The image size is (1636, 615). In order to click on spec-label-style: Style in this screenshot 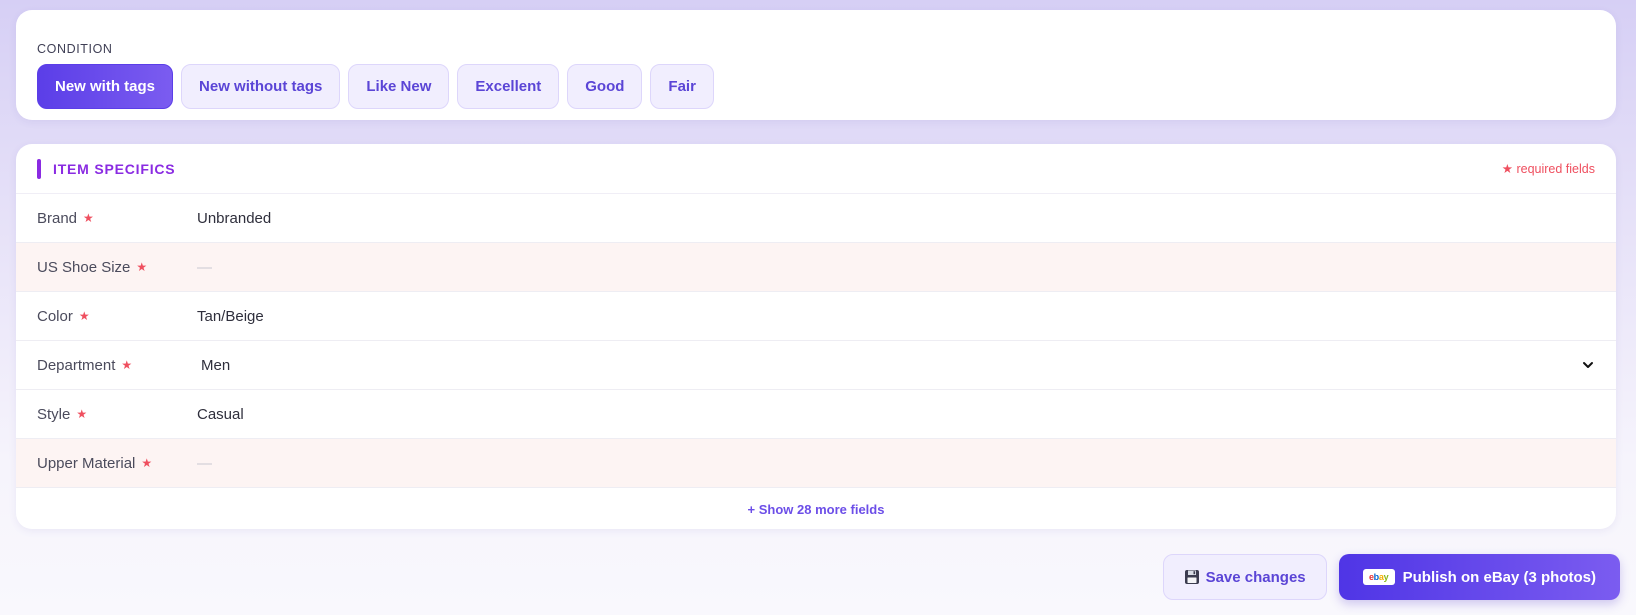, I will do `click(54, 414)`.